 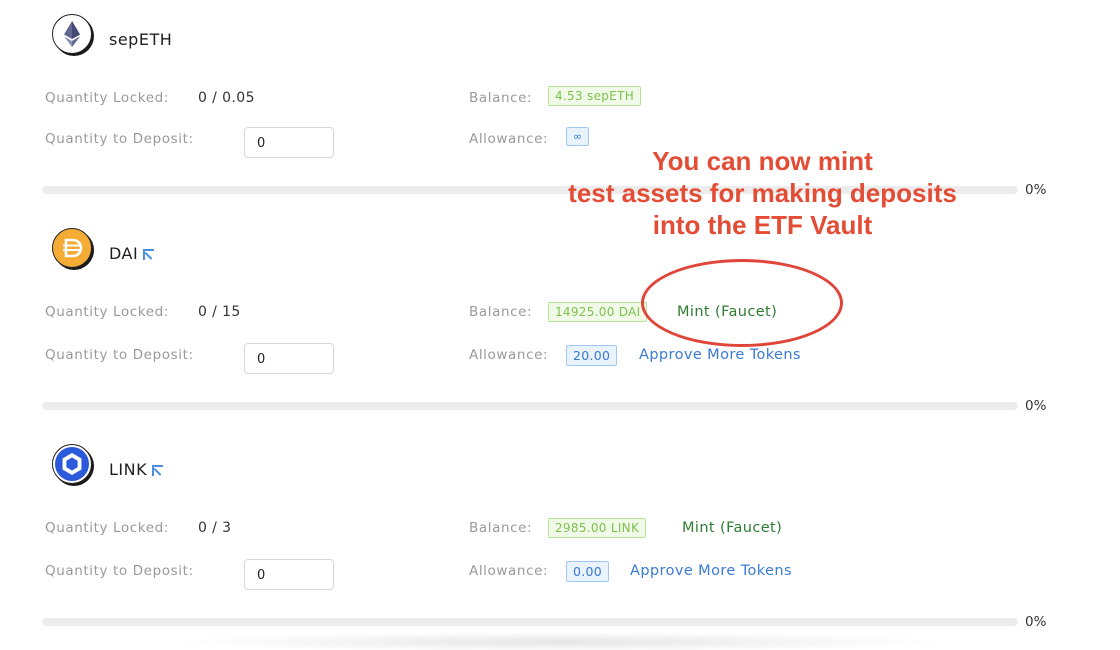 I want to click on annotation-line: You can now mint, so click(x=762, y=161).